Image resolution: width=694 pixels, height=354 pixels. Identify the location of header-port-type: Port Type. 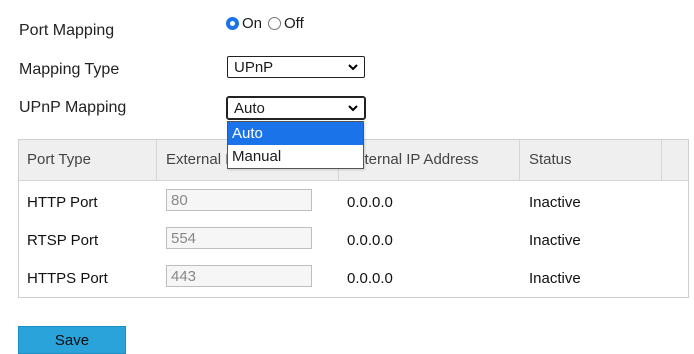
(59, 159).